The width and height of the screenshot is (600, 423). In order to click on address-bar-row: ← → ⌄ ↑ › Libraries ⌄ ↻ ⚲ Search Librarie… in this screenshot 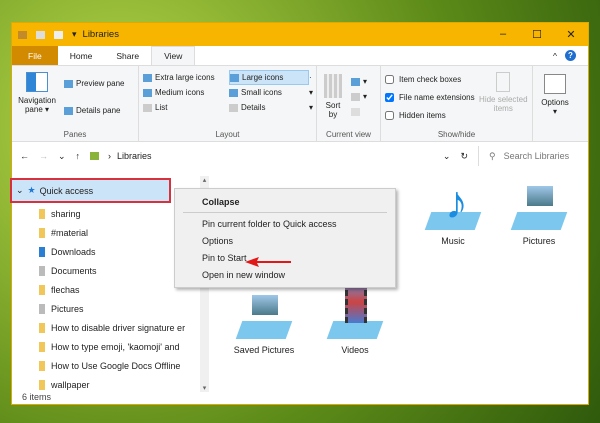, I will do `click(300, 156)`.